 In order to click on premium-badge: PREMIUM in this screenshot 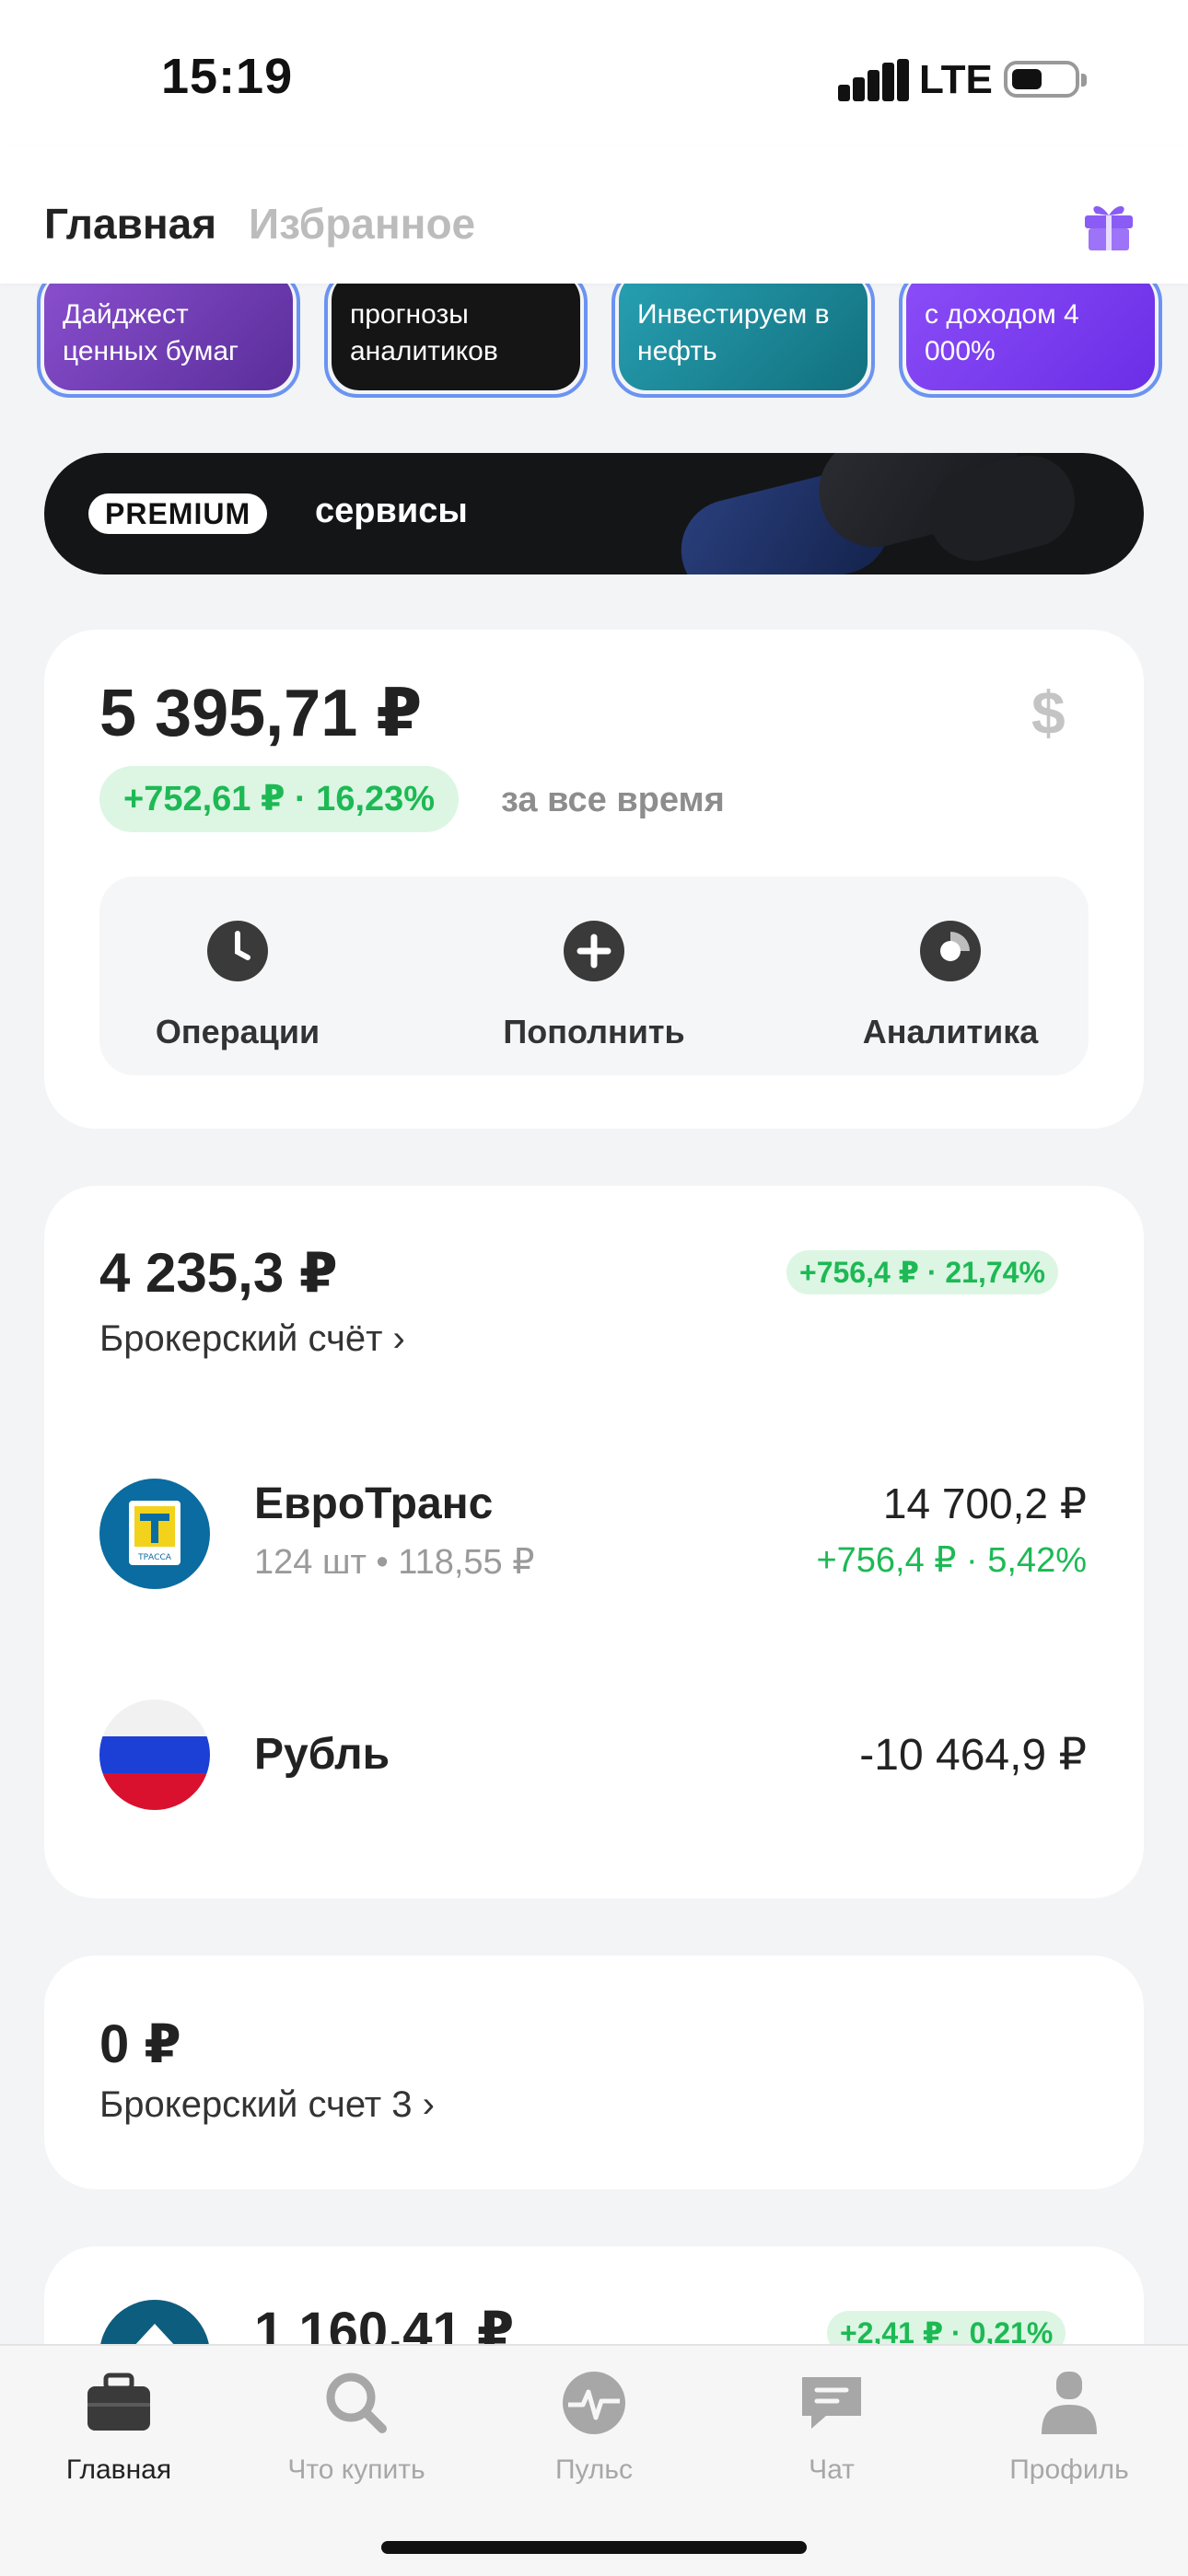, I will do `click(178, 513)`.